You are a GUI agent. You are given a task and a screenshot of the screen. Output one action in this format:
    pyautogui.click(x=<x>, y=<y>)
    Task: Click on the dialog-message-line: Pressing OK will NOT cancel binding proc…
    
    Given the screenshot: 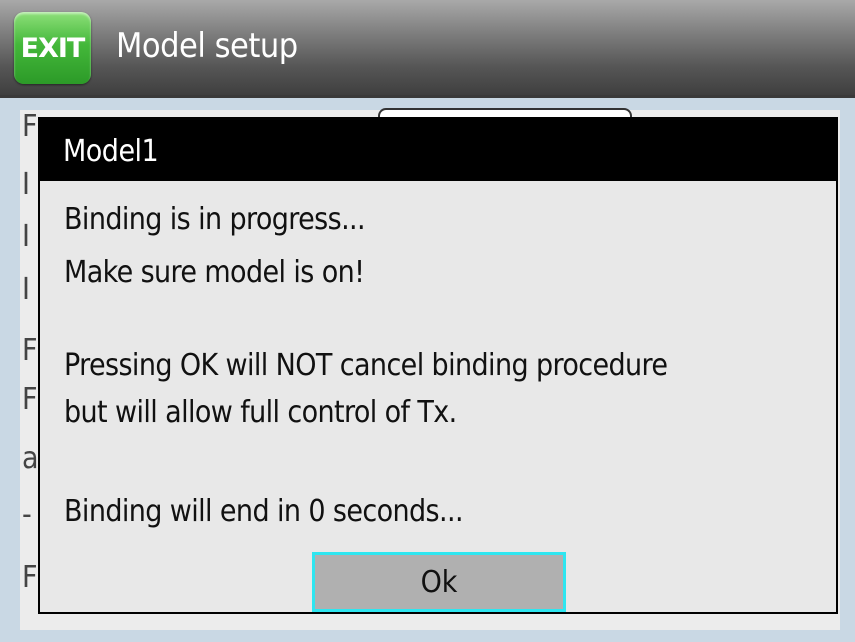 What is the action you would take?
    pyautogui.click(x=366, y=365)
    